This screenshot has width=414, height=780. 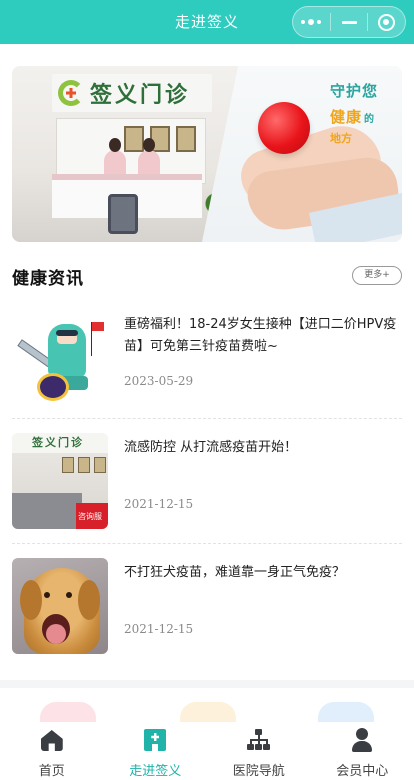 I want to click on minimize-button, so click(x=349, y=22).